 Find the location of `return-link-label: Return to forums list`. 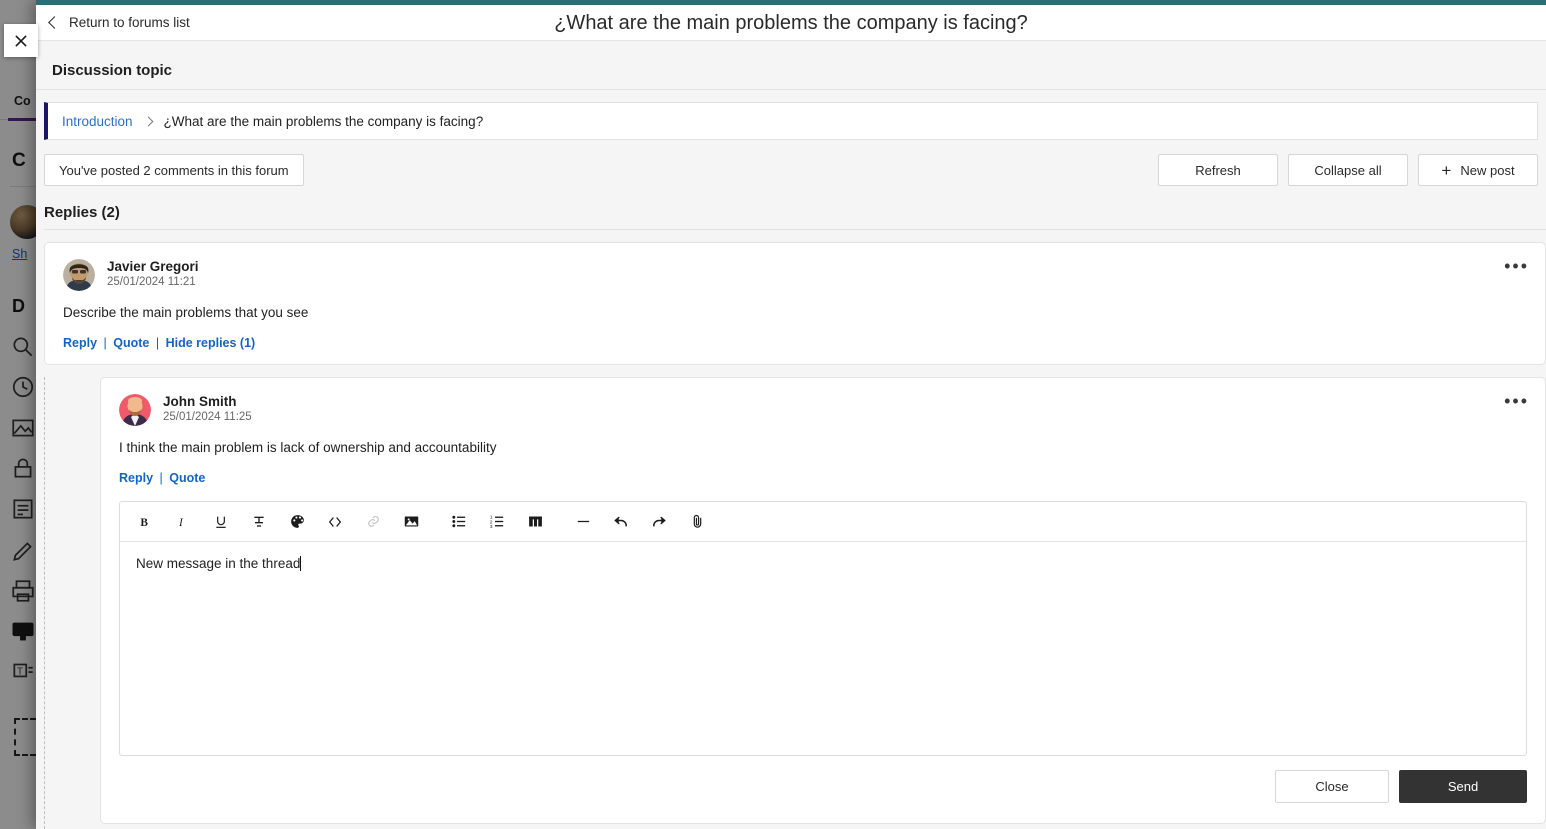

return-link-label: Return to forums list is located at coordinates (129, 22).